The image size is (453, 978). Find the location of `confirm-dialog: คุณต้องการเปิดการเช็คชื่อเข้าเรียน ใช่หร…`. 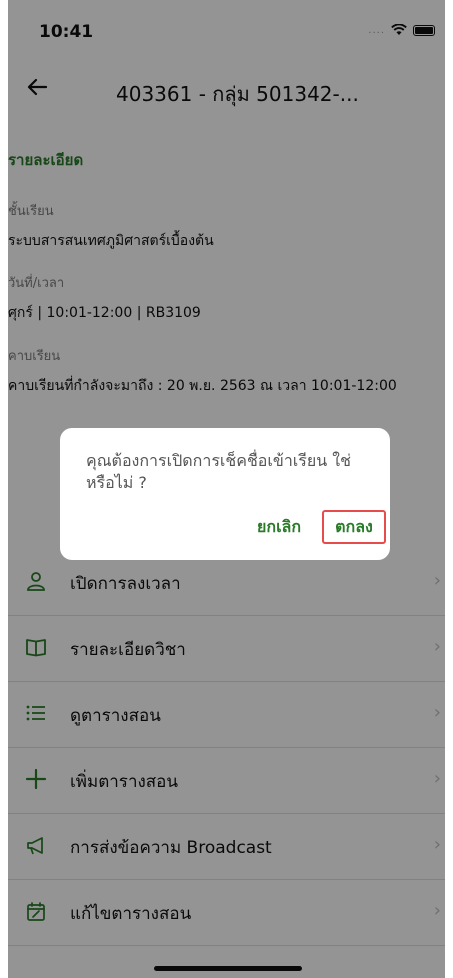

confirm-dialog: คุณต้องการเปิดการเช็คชื่อเข้าเรียน ใช่หร… is located at coordinates (225, 494).